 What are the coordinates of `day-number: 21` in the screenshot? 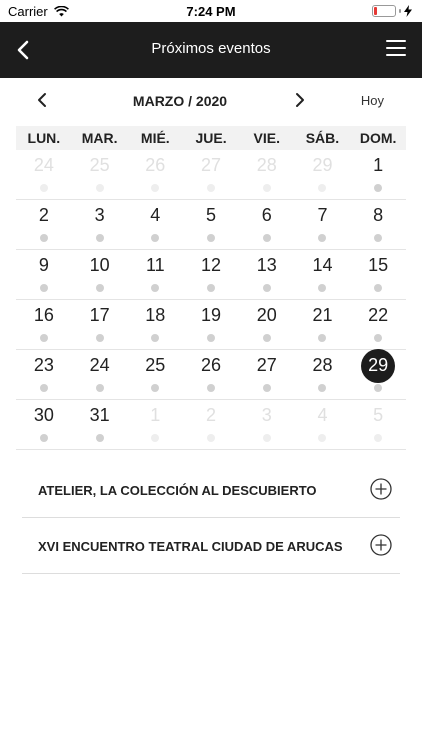 It's located at (322, 315).